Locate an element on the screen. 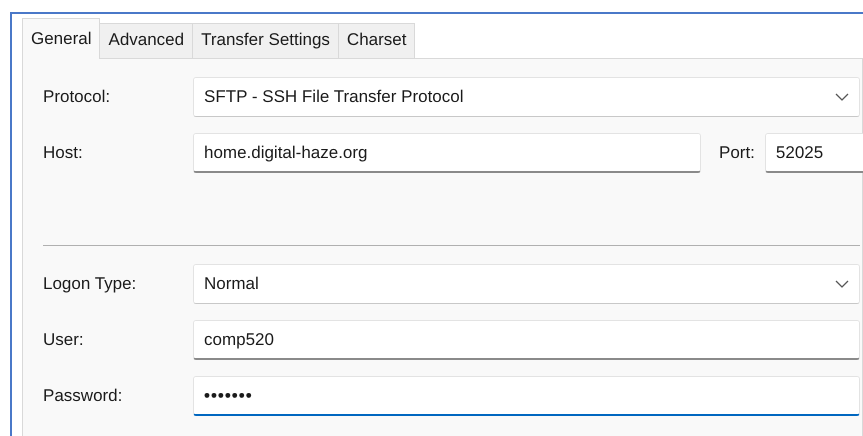  port-field: 52025 is located at coordinates (813, 153).